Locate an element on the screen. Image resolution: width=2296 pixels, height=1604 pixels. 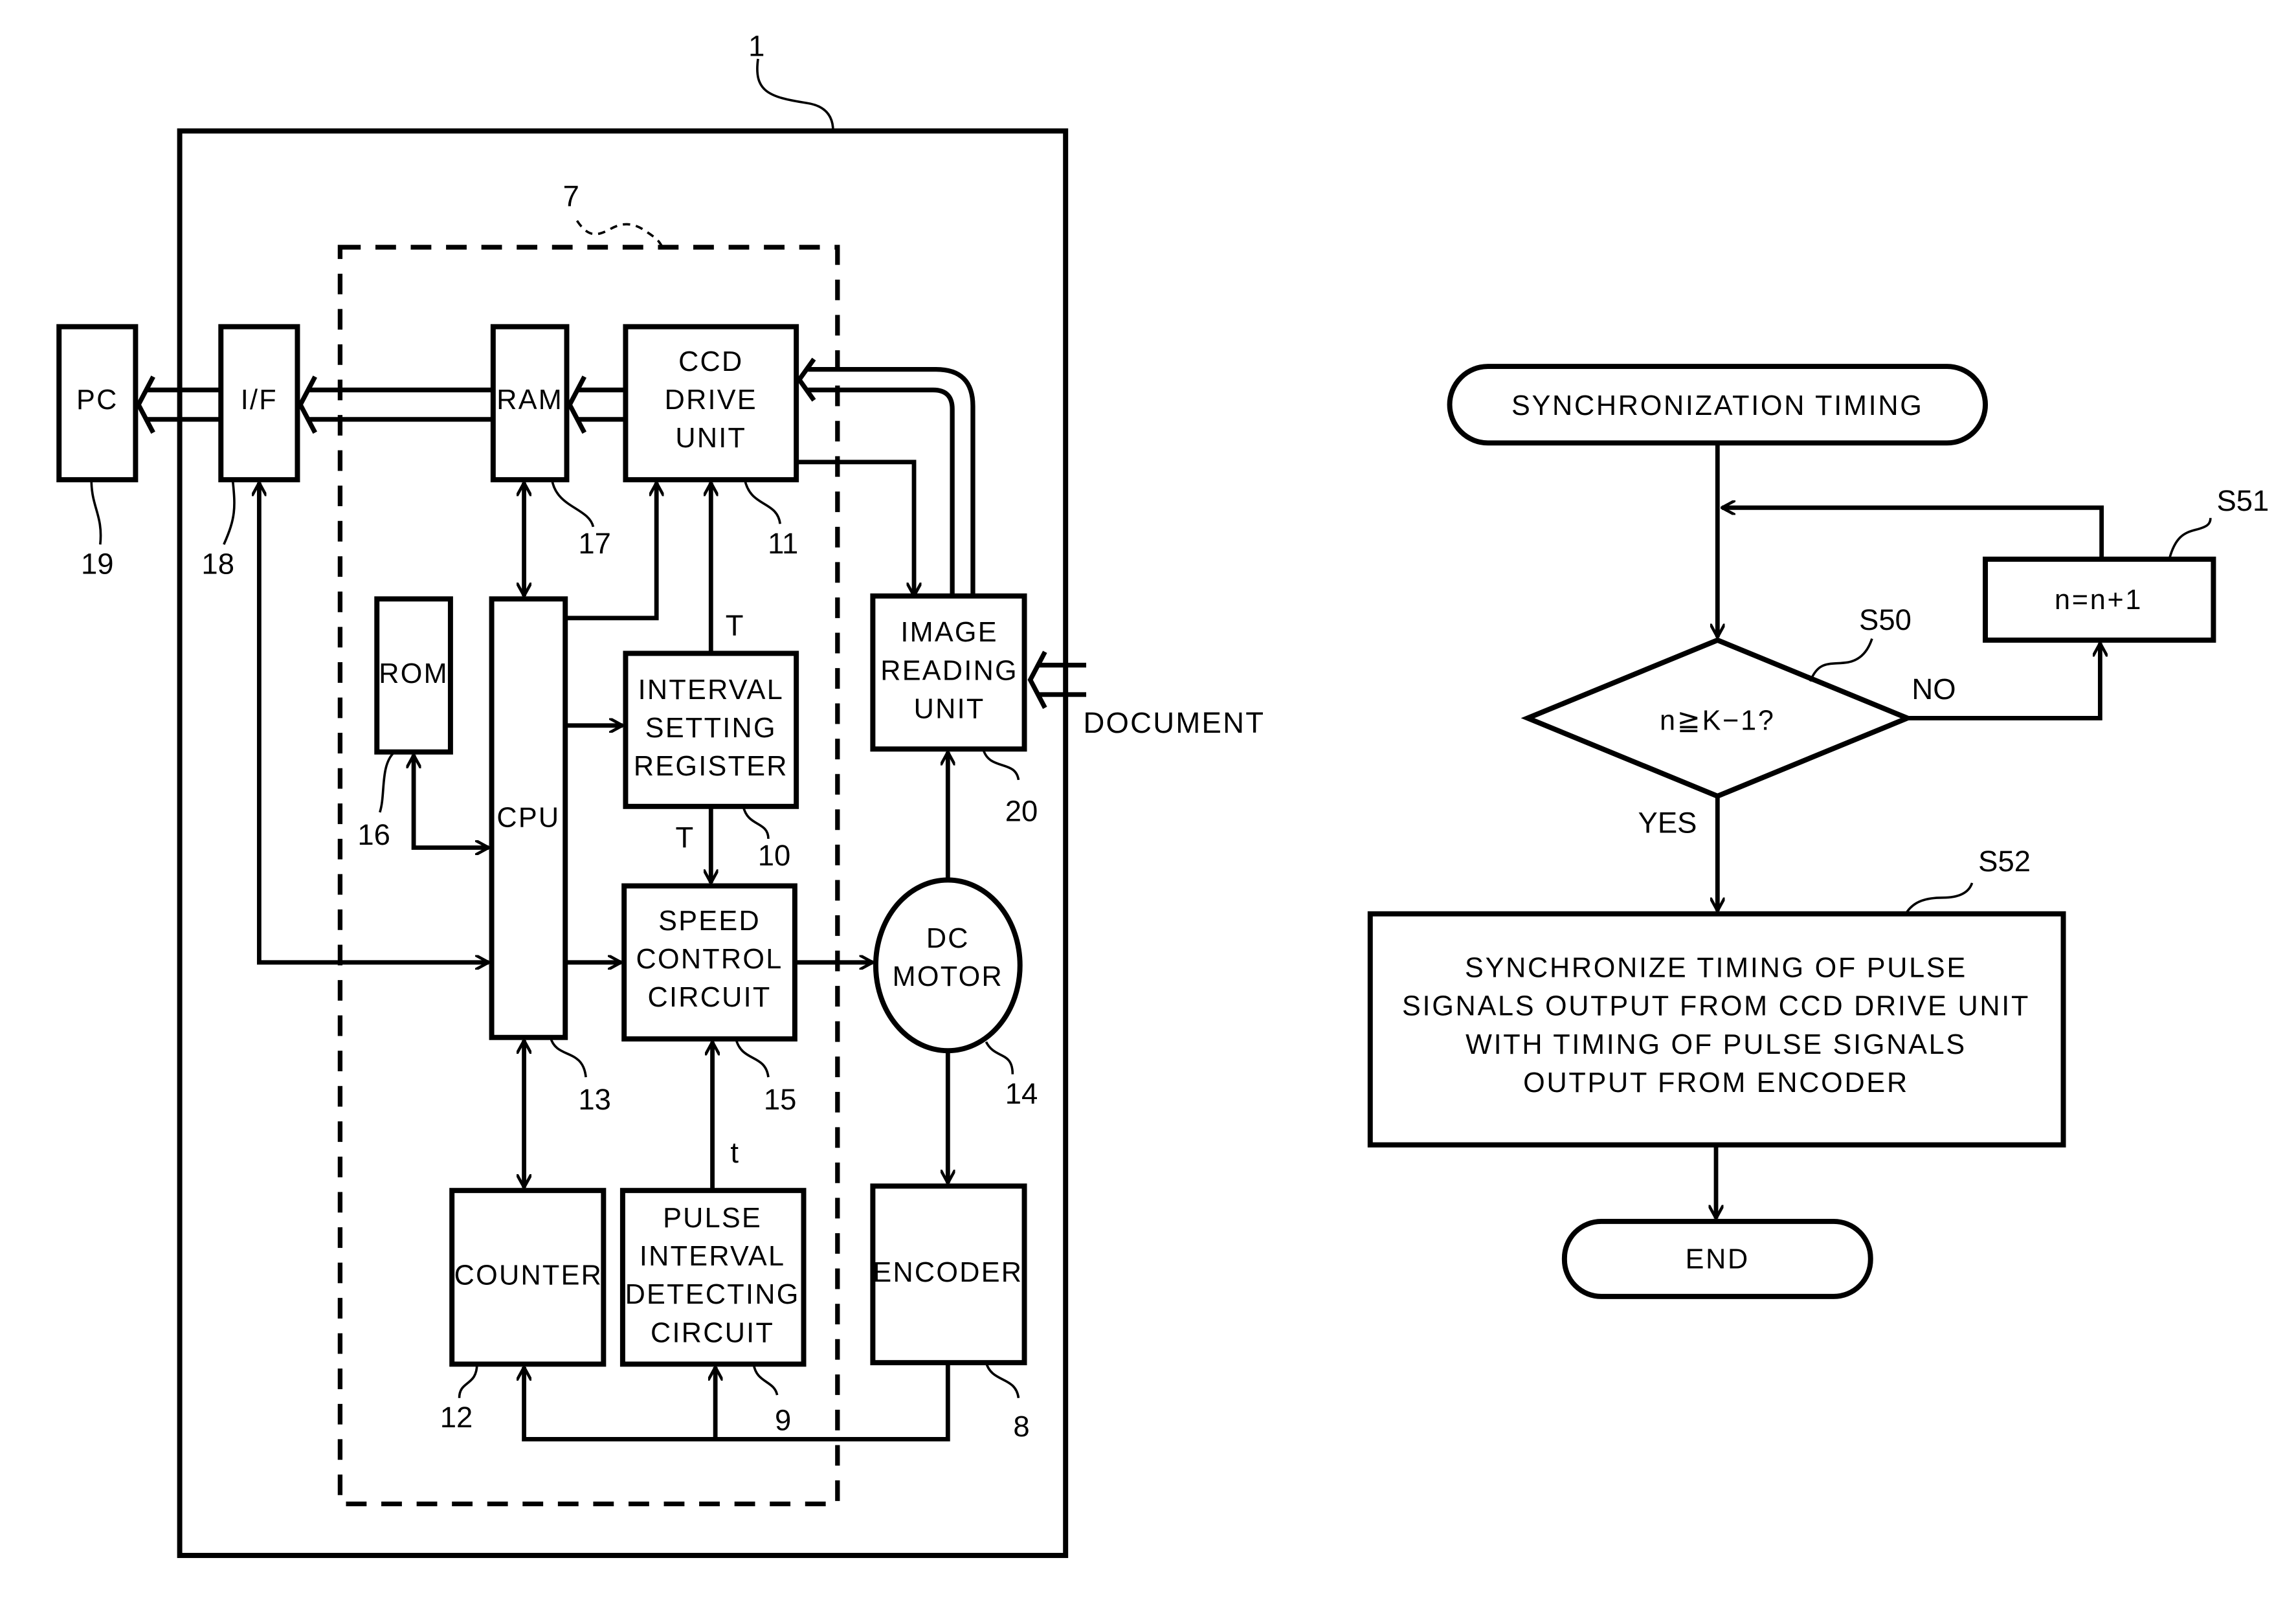
bus-ram-to-if is located at coordinates (395, 404).